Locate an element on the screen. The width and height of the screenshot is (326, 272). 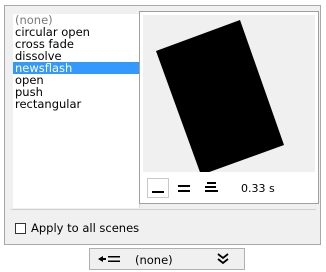
speed-controls: 0.33 s is located at coordinates (229, 188).